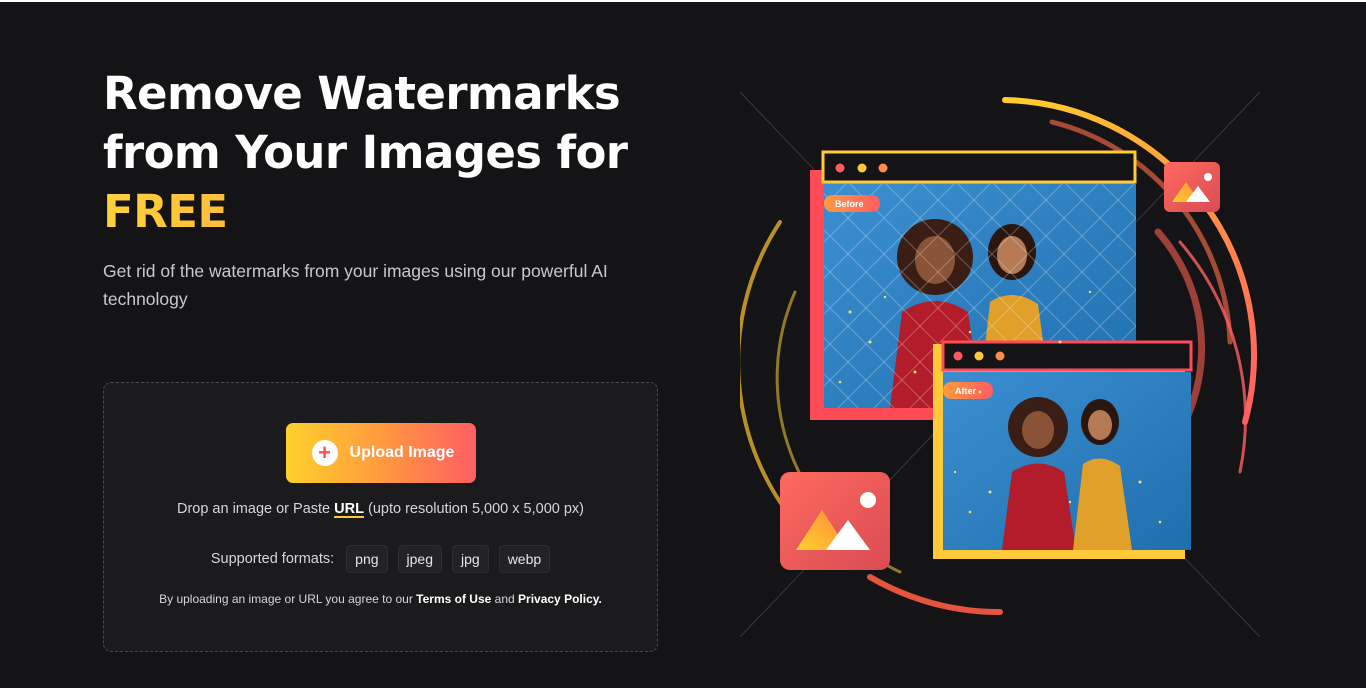  Describe the element at coordinates (365, 152) in the screenshot. I see `title-line-2: from Your Images for` at that location.